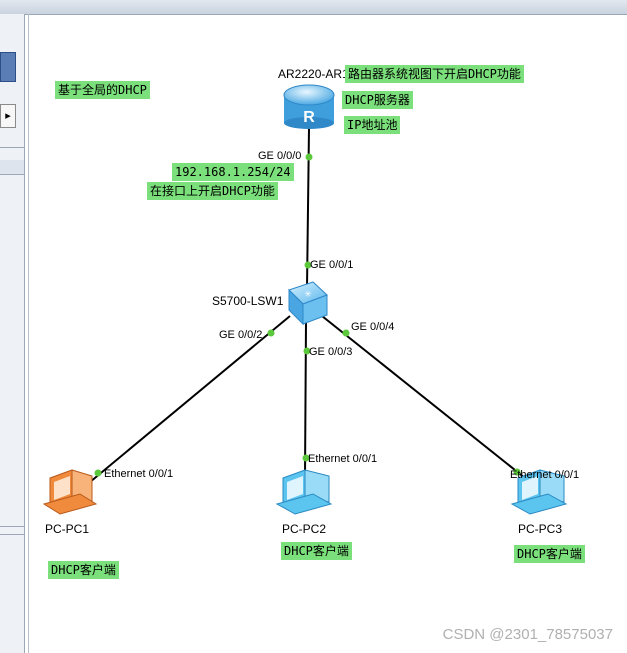  I want to click on link-switch-pc1, so click(184, 404).